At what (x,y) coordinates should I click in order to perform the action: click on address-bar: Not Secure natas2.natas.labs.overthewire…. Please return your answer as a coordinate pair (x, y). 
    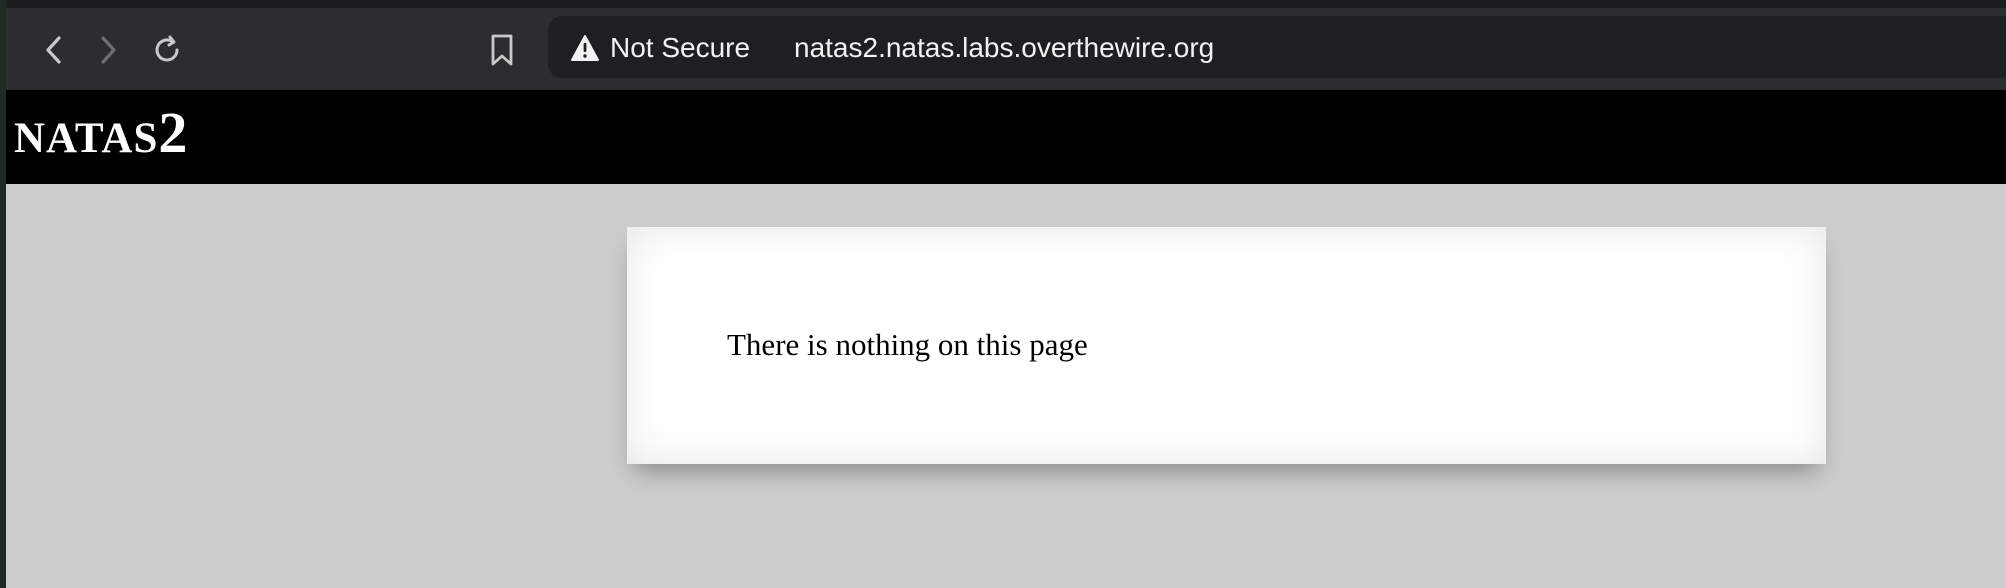
    Looking at the image, I should click on (1277, 47).